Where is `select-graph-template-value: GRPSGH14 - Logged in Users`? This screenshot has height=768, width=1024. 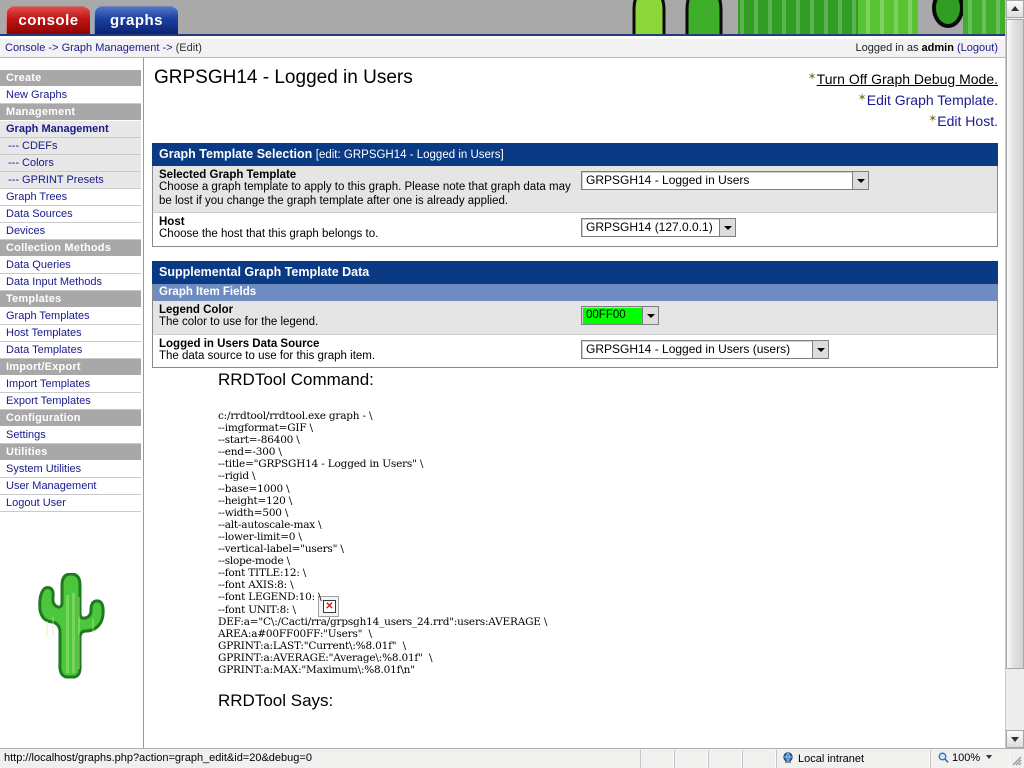 select-graph-template-value: GRPSGH14 - Logged in Users is located at coordinates (668, 180).